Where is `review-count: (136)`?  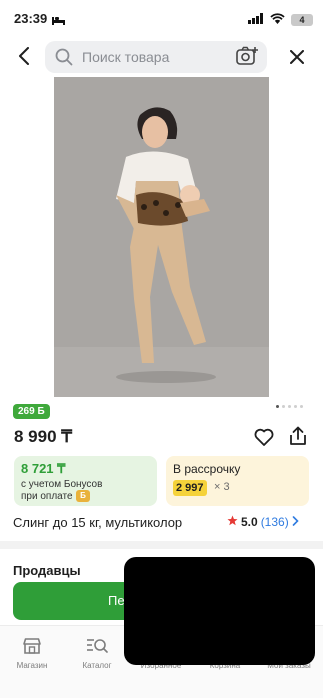
review-count: (136) is located at coordinates (274, 522).